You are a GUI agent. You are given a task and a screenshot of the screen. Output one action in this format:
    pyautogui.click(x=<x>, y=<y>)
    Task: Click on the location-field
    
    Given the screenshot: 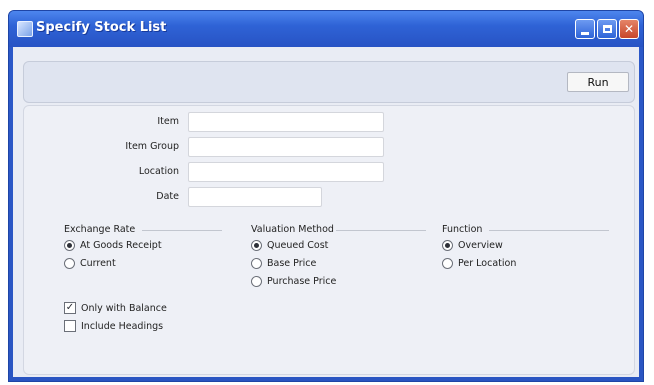 What is the action you would take?
    pyautogui.click(x=286, y=172)
    